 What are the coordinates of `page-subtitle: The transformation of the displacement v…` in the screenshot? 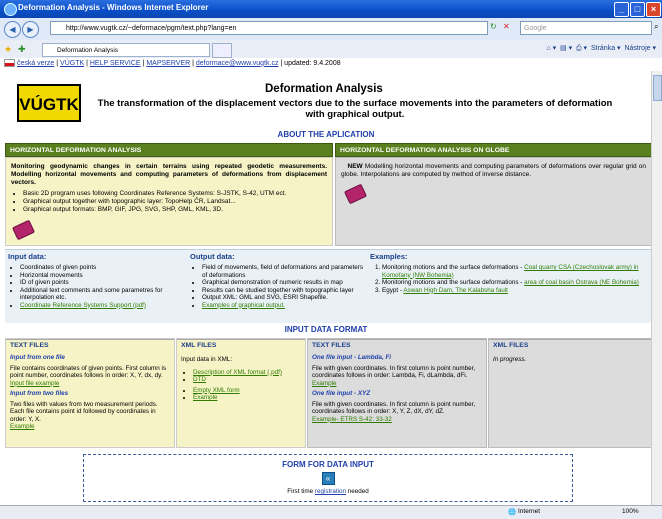 It's located at (355, 109).